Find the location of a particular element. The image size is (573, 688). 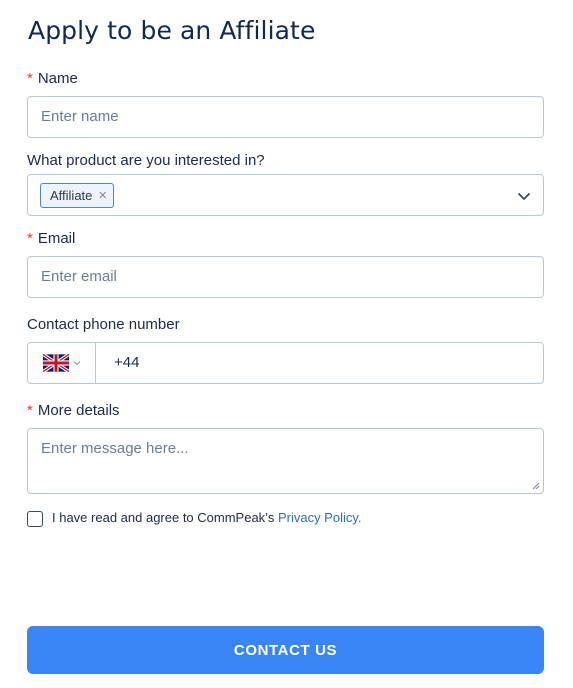

phone-label: Contact phone number is located at coordinates (103, 324).